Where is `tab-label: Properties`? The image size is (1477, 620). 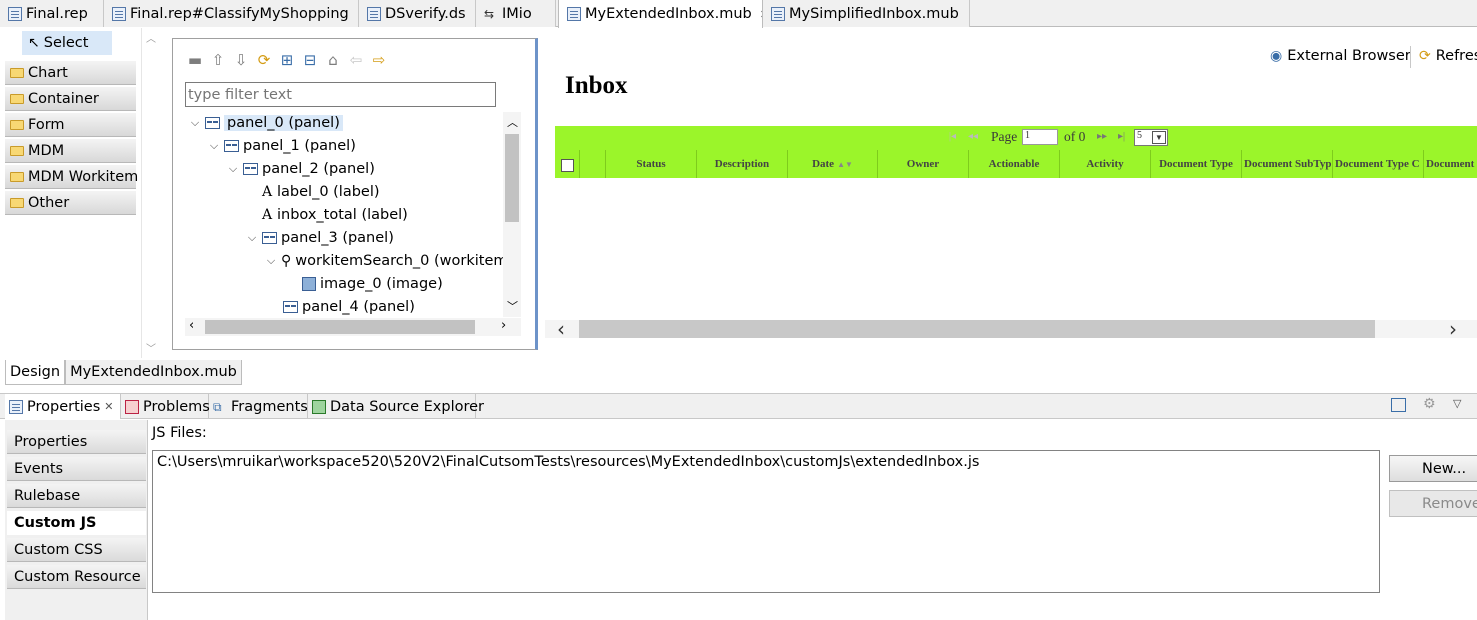 tab-label: Properties is located at coordinates (64, 406).